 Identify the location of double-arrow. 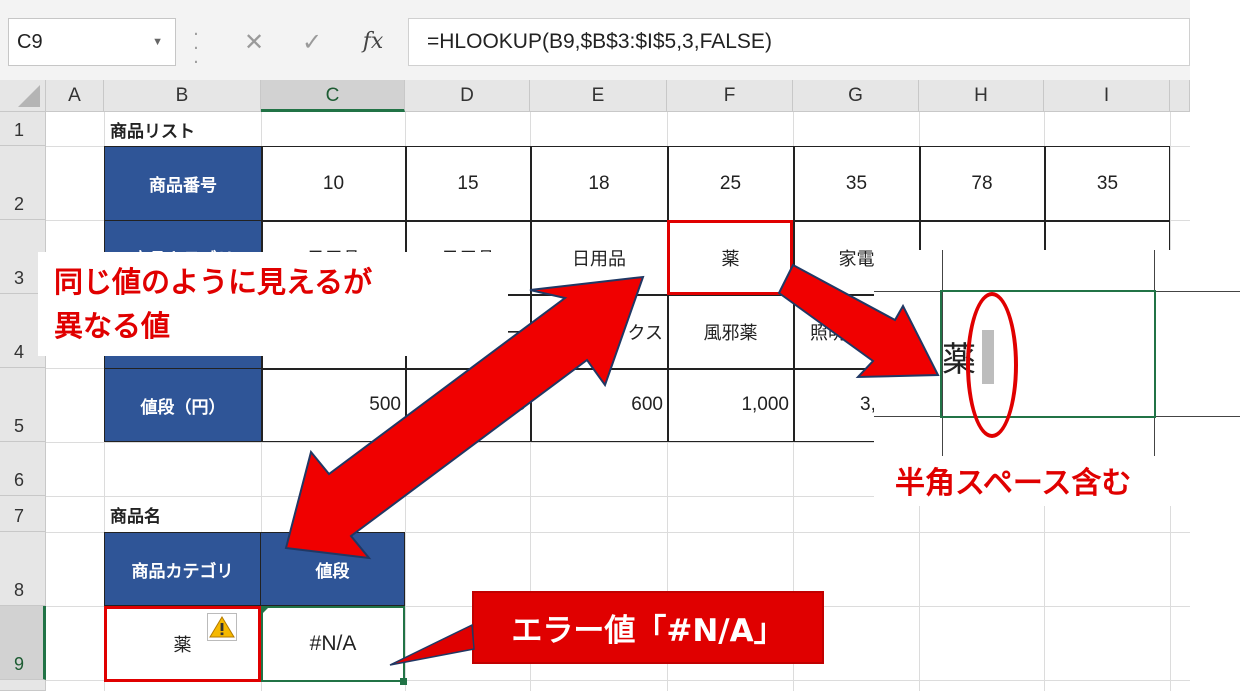
(464, 417).